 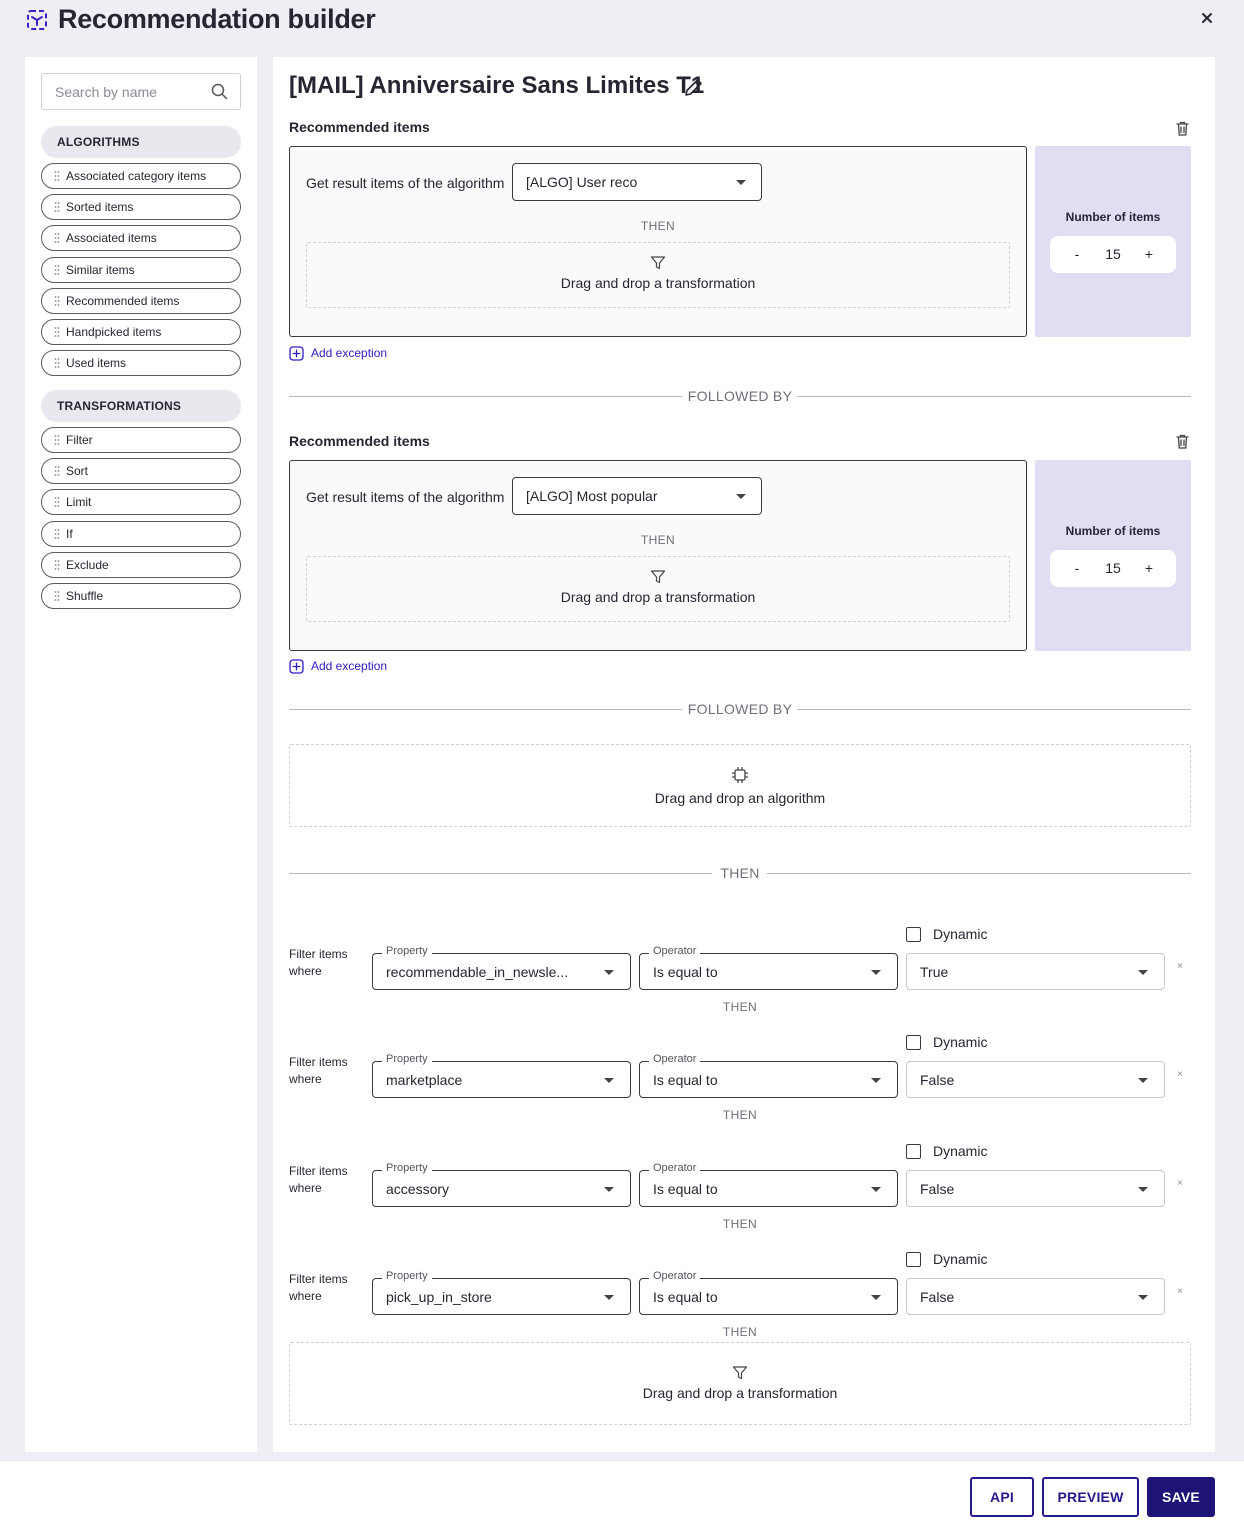 I want to click on chip-label: Filter, so click(x=79, y=440).